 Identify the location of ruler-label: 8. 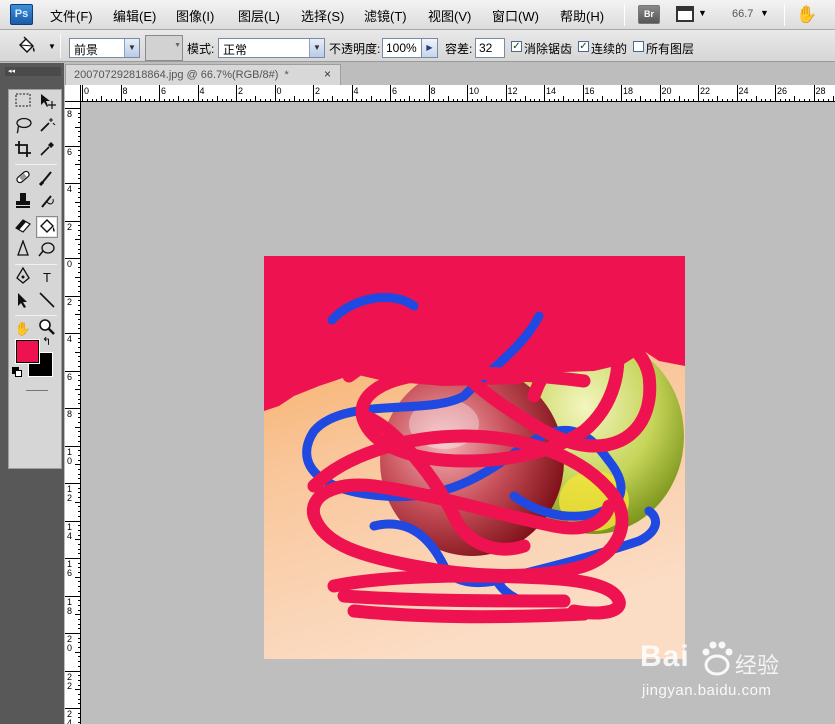
(70, 414).